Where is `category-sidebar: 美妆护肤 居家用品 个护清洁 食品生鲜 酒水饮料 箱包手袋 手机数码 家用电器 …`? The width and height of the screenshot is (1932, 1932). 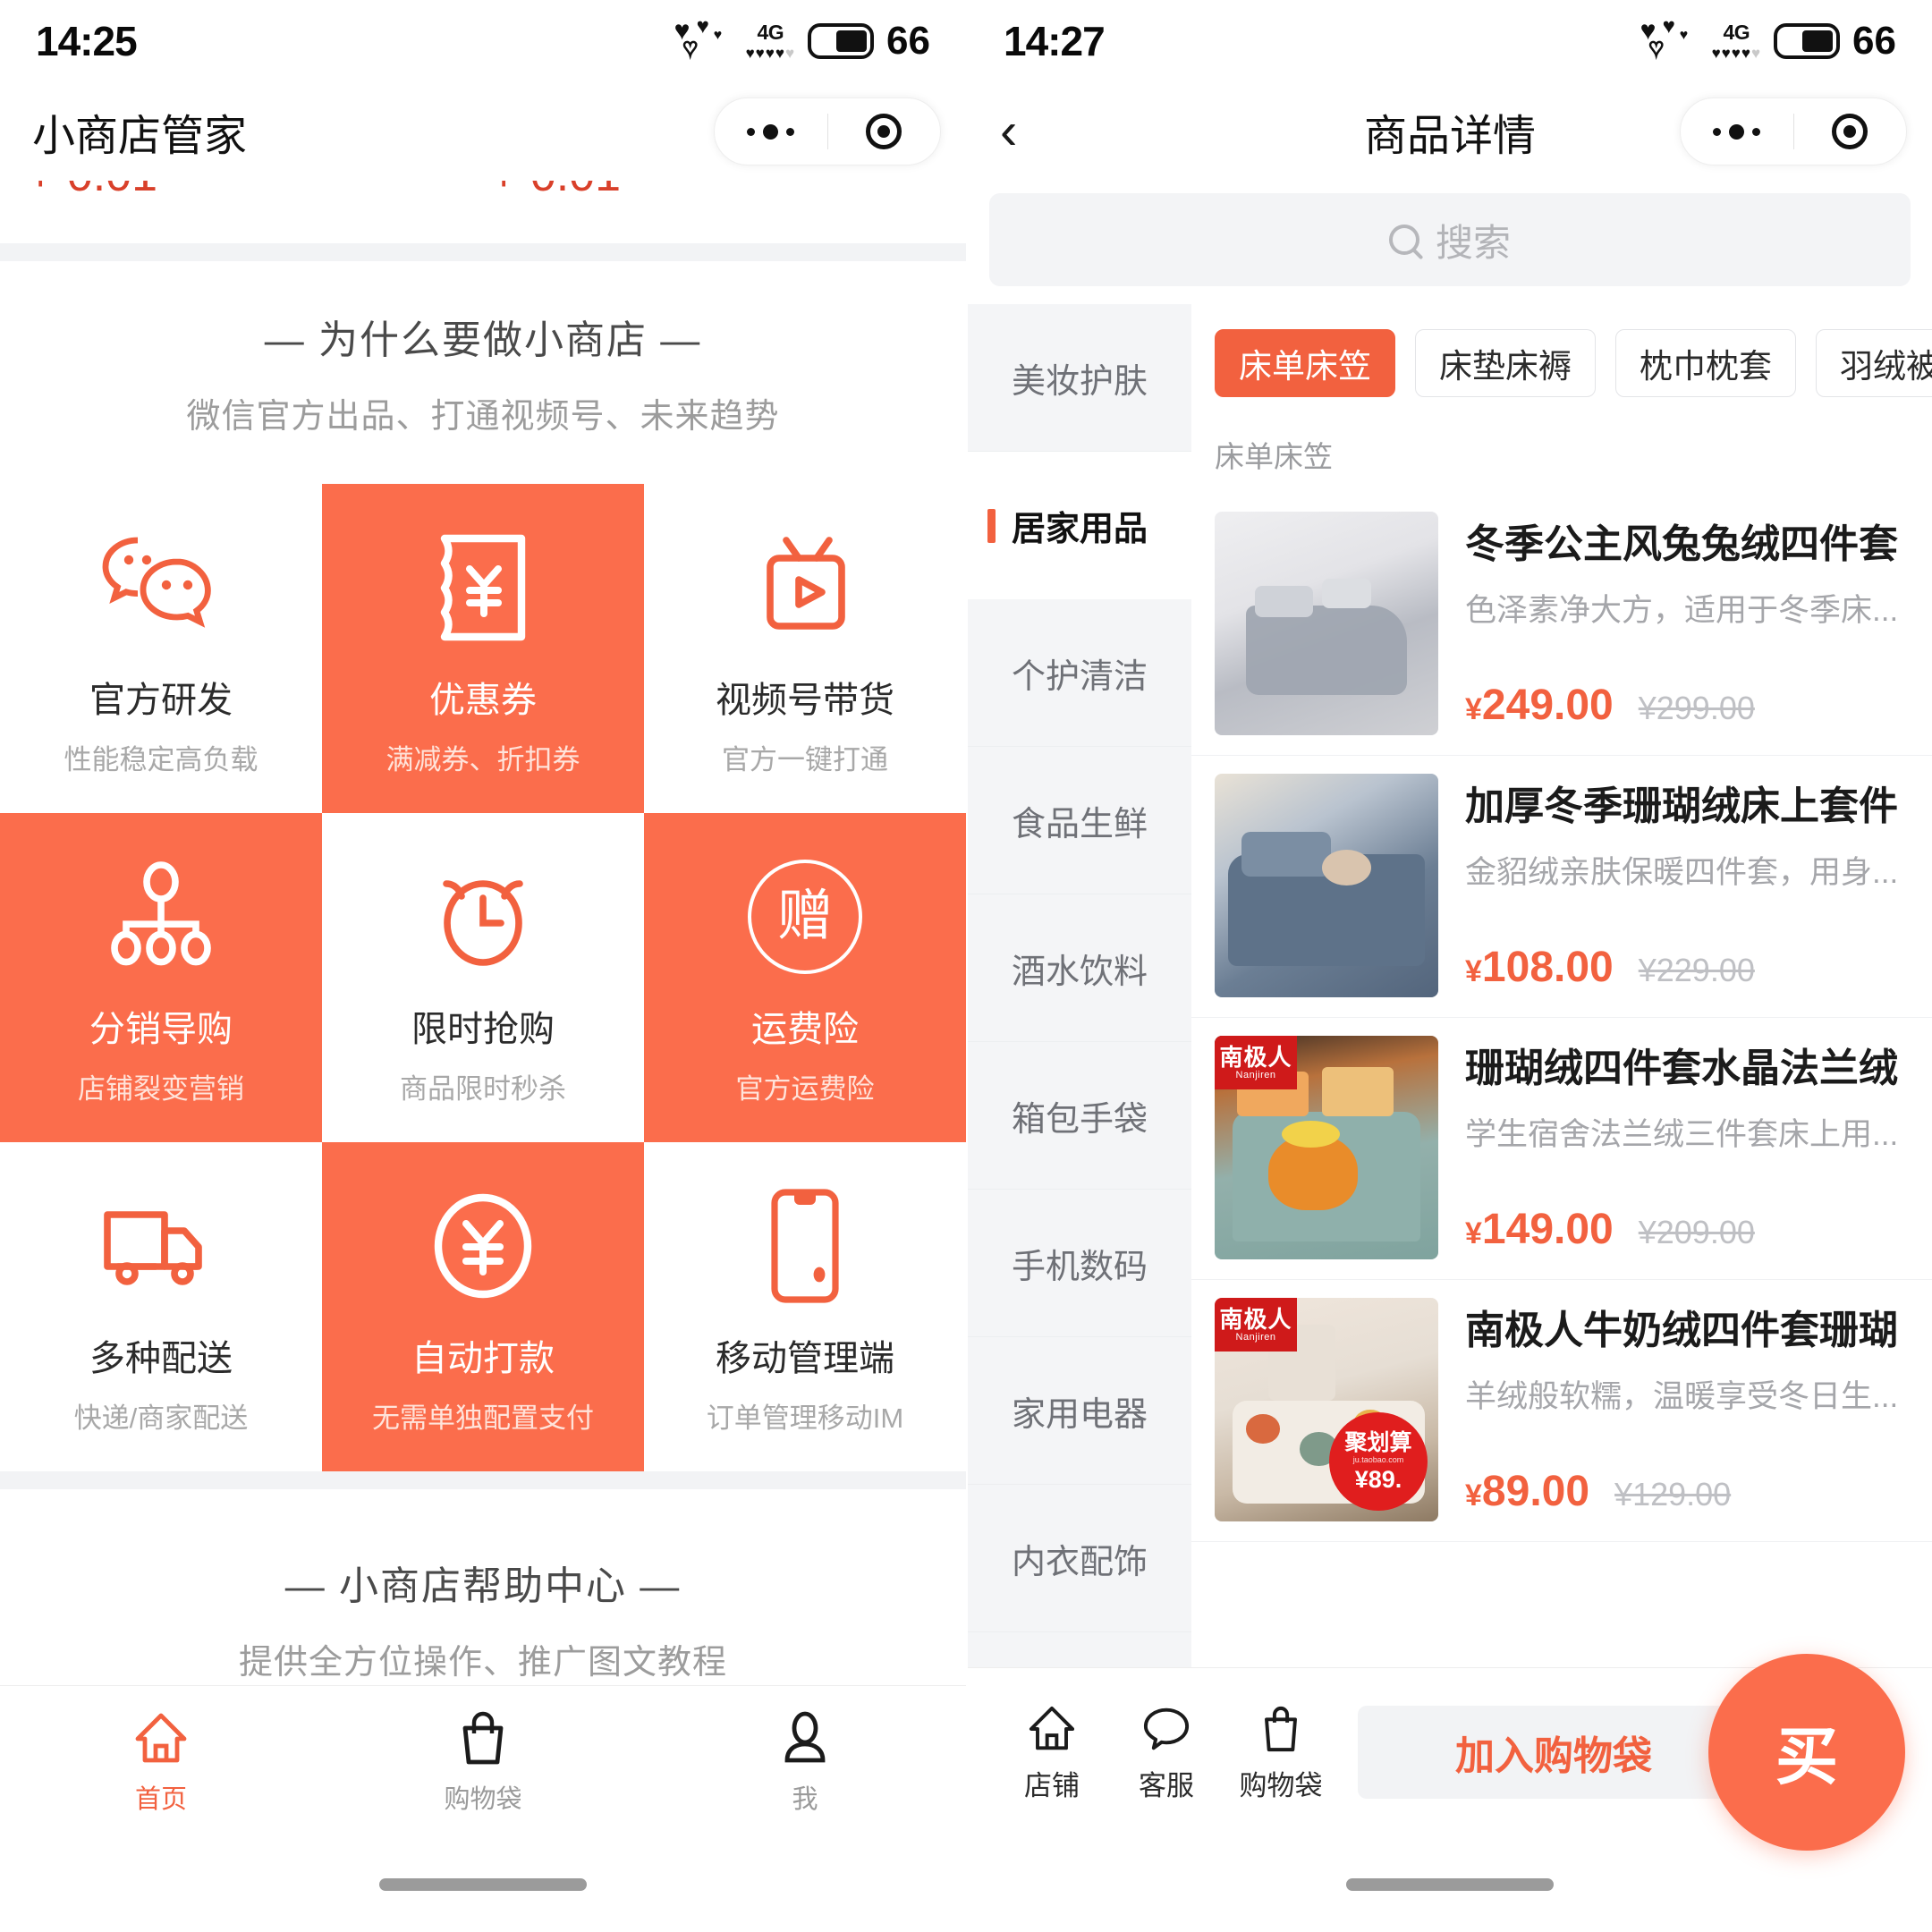 category-sidebar: 美妆护肤 居家用品 个护清洁 食品生鲜 酒水饮料 箱包手袋 手机数码 家用电器 … is located at coordinates (1079, 1001).